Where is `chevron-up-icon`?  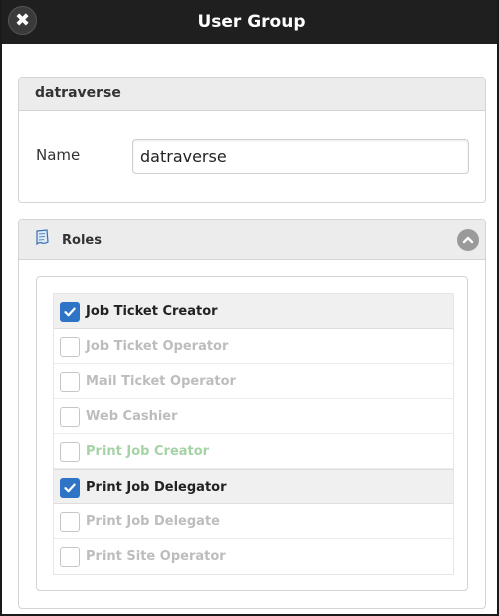
chevron-up-icon is located at coordinates (468, 240).